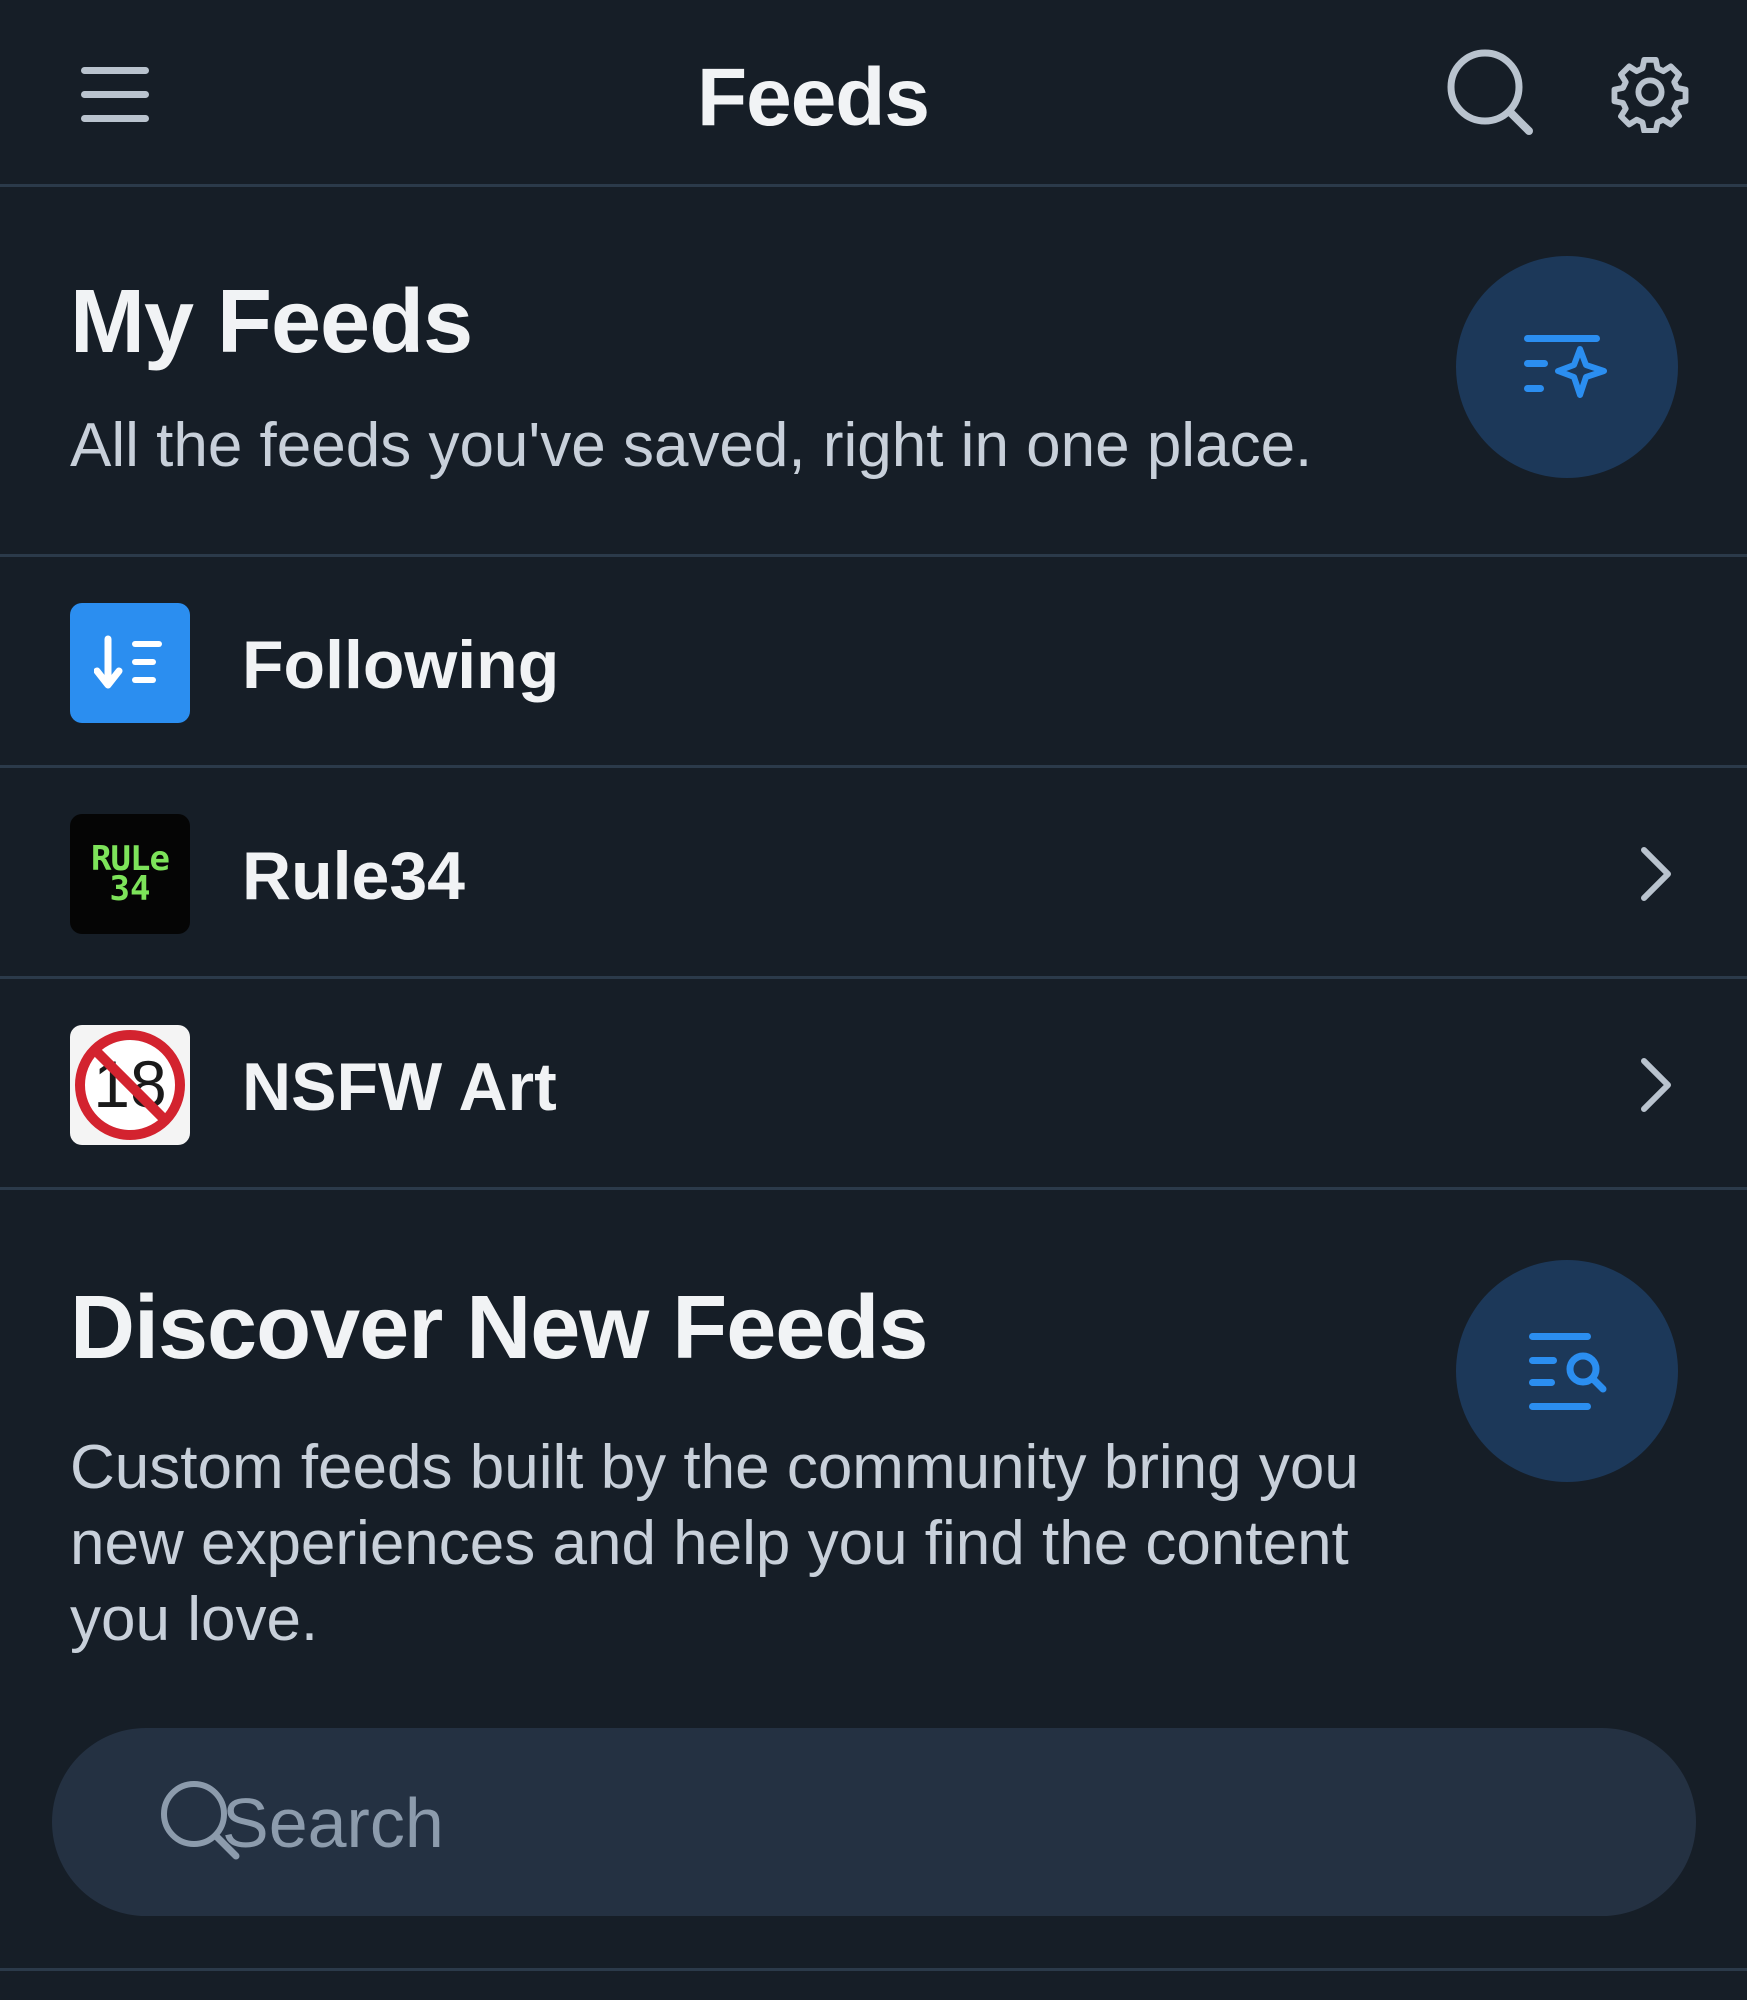 Image resolution: width=1747 pixels, height=2000 pixels. I want to click on settings-button, so click(1650, 92).